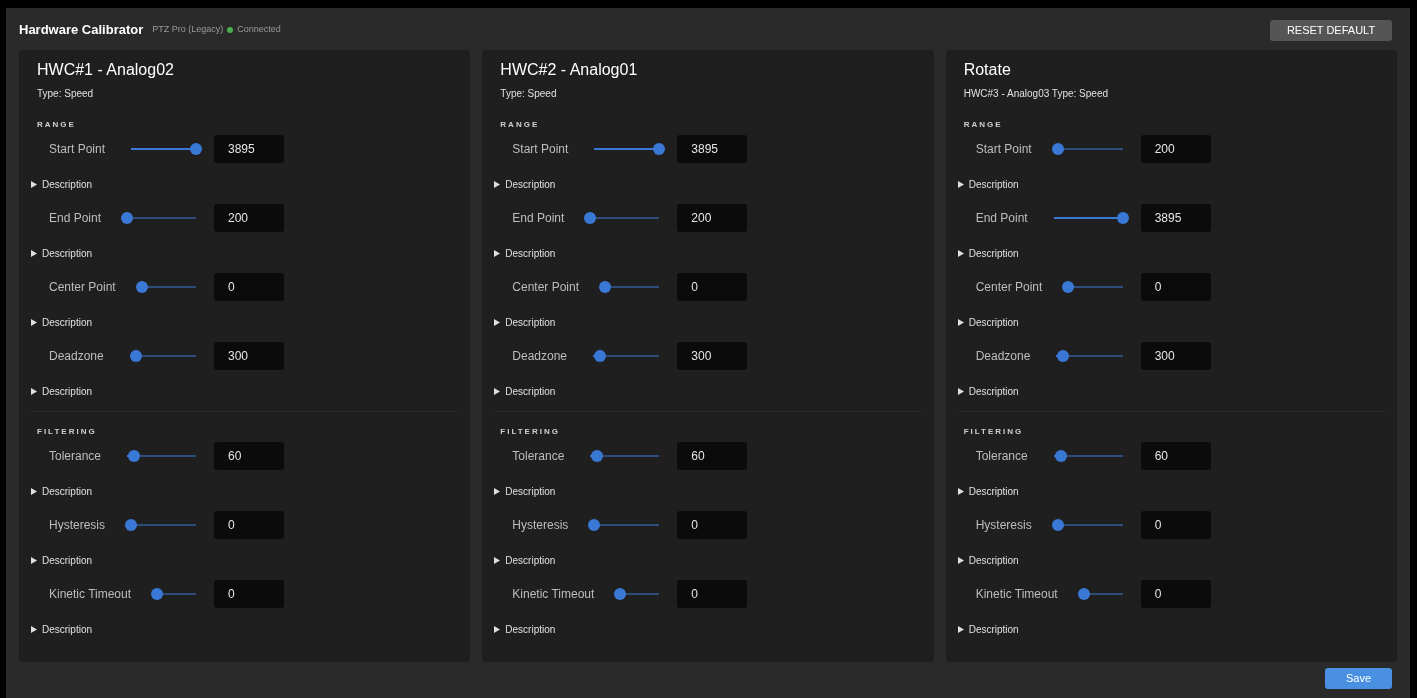 The image size is (1417, 698). Describe the element at coordinates (81, 30) in the screenshot. I see `app-title: Hardware Calibrator` at that location.